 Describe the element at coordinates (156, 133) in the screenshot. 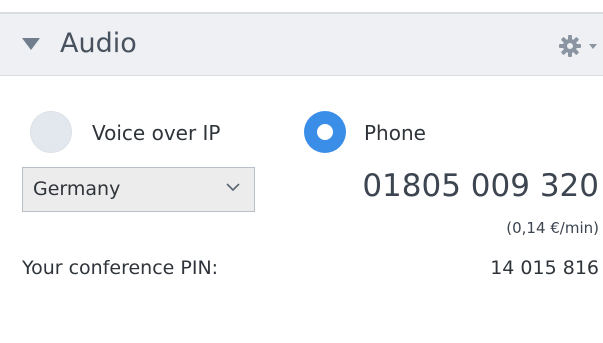

I see `voip-label: Voice over IP` at that location.